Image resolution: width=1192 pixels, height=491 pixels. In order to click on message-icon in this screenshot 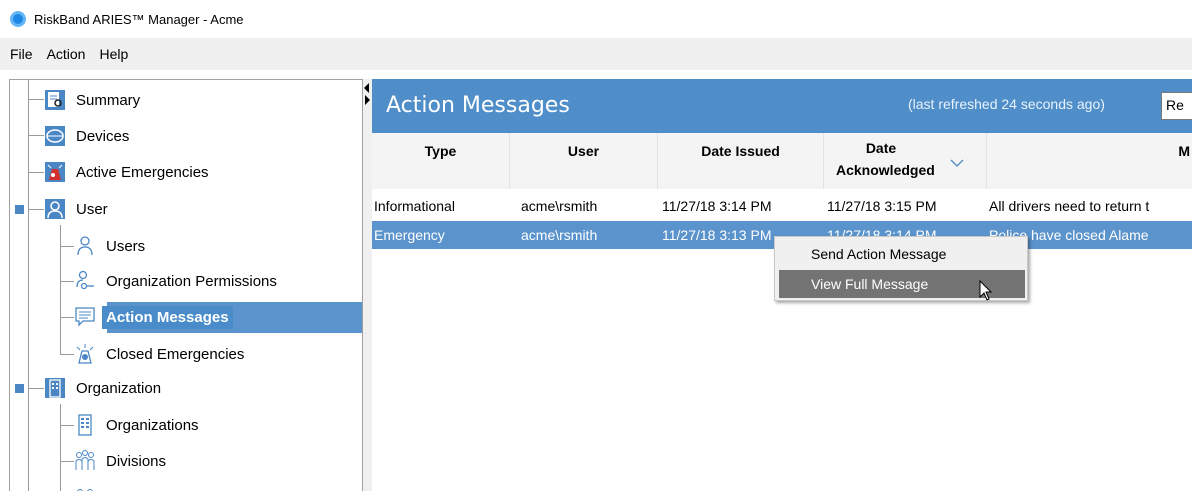, I will do `click(85, 317)`.